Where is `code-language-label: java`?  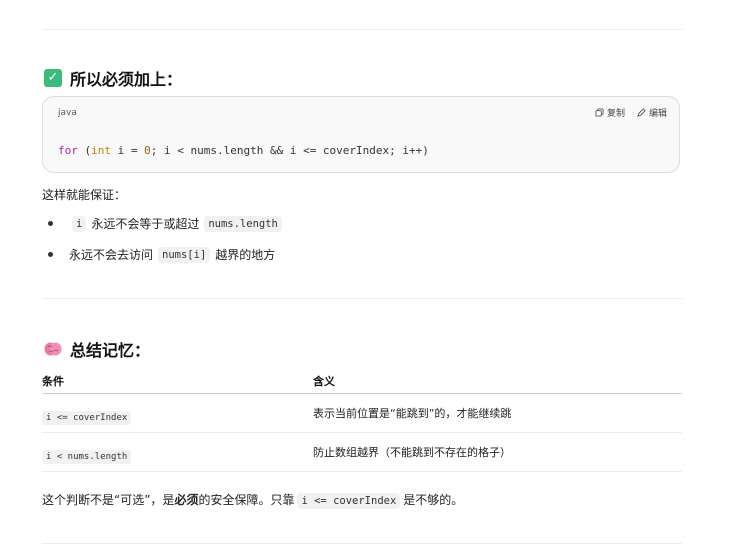 code-language-label: java is located at coordinates (67, 113).